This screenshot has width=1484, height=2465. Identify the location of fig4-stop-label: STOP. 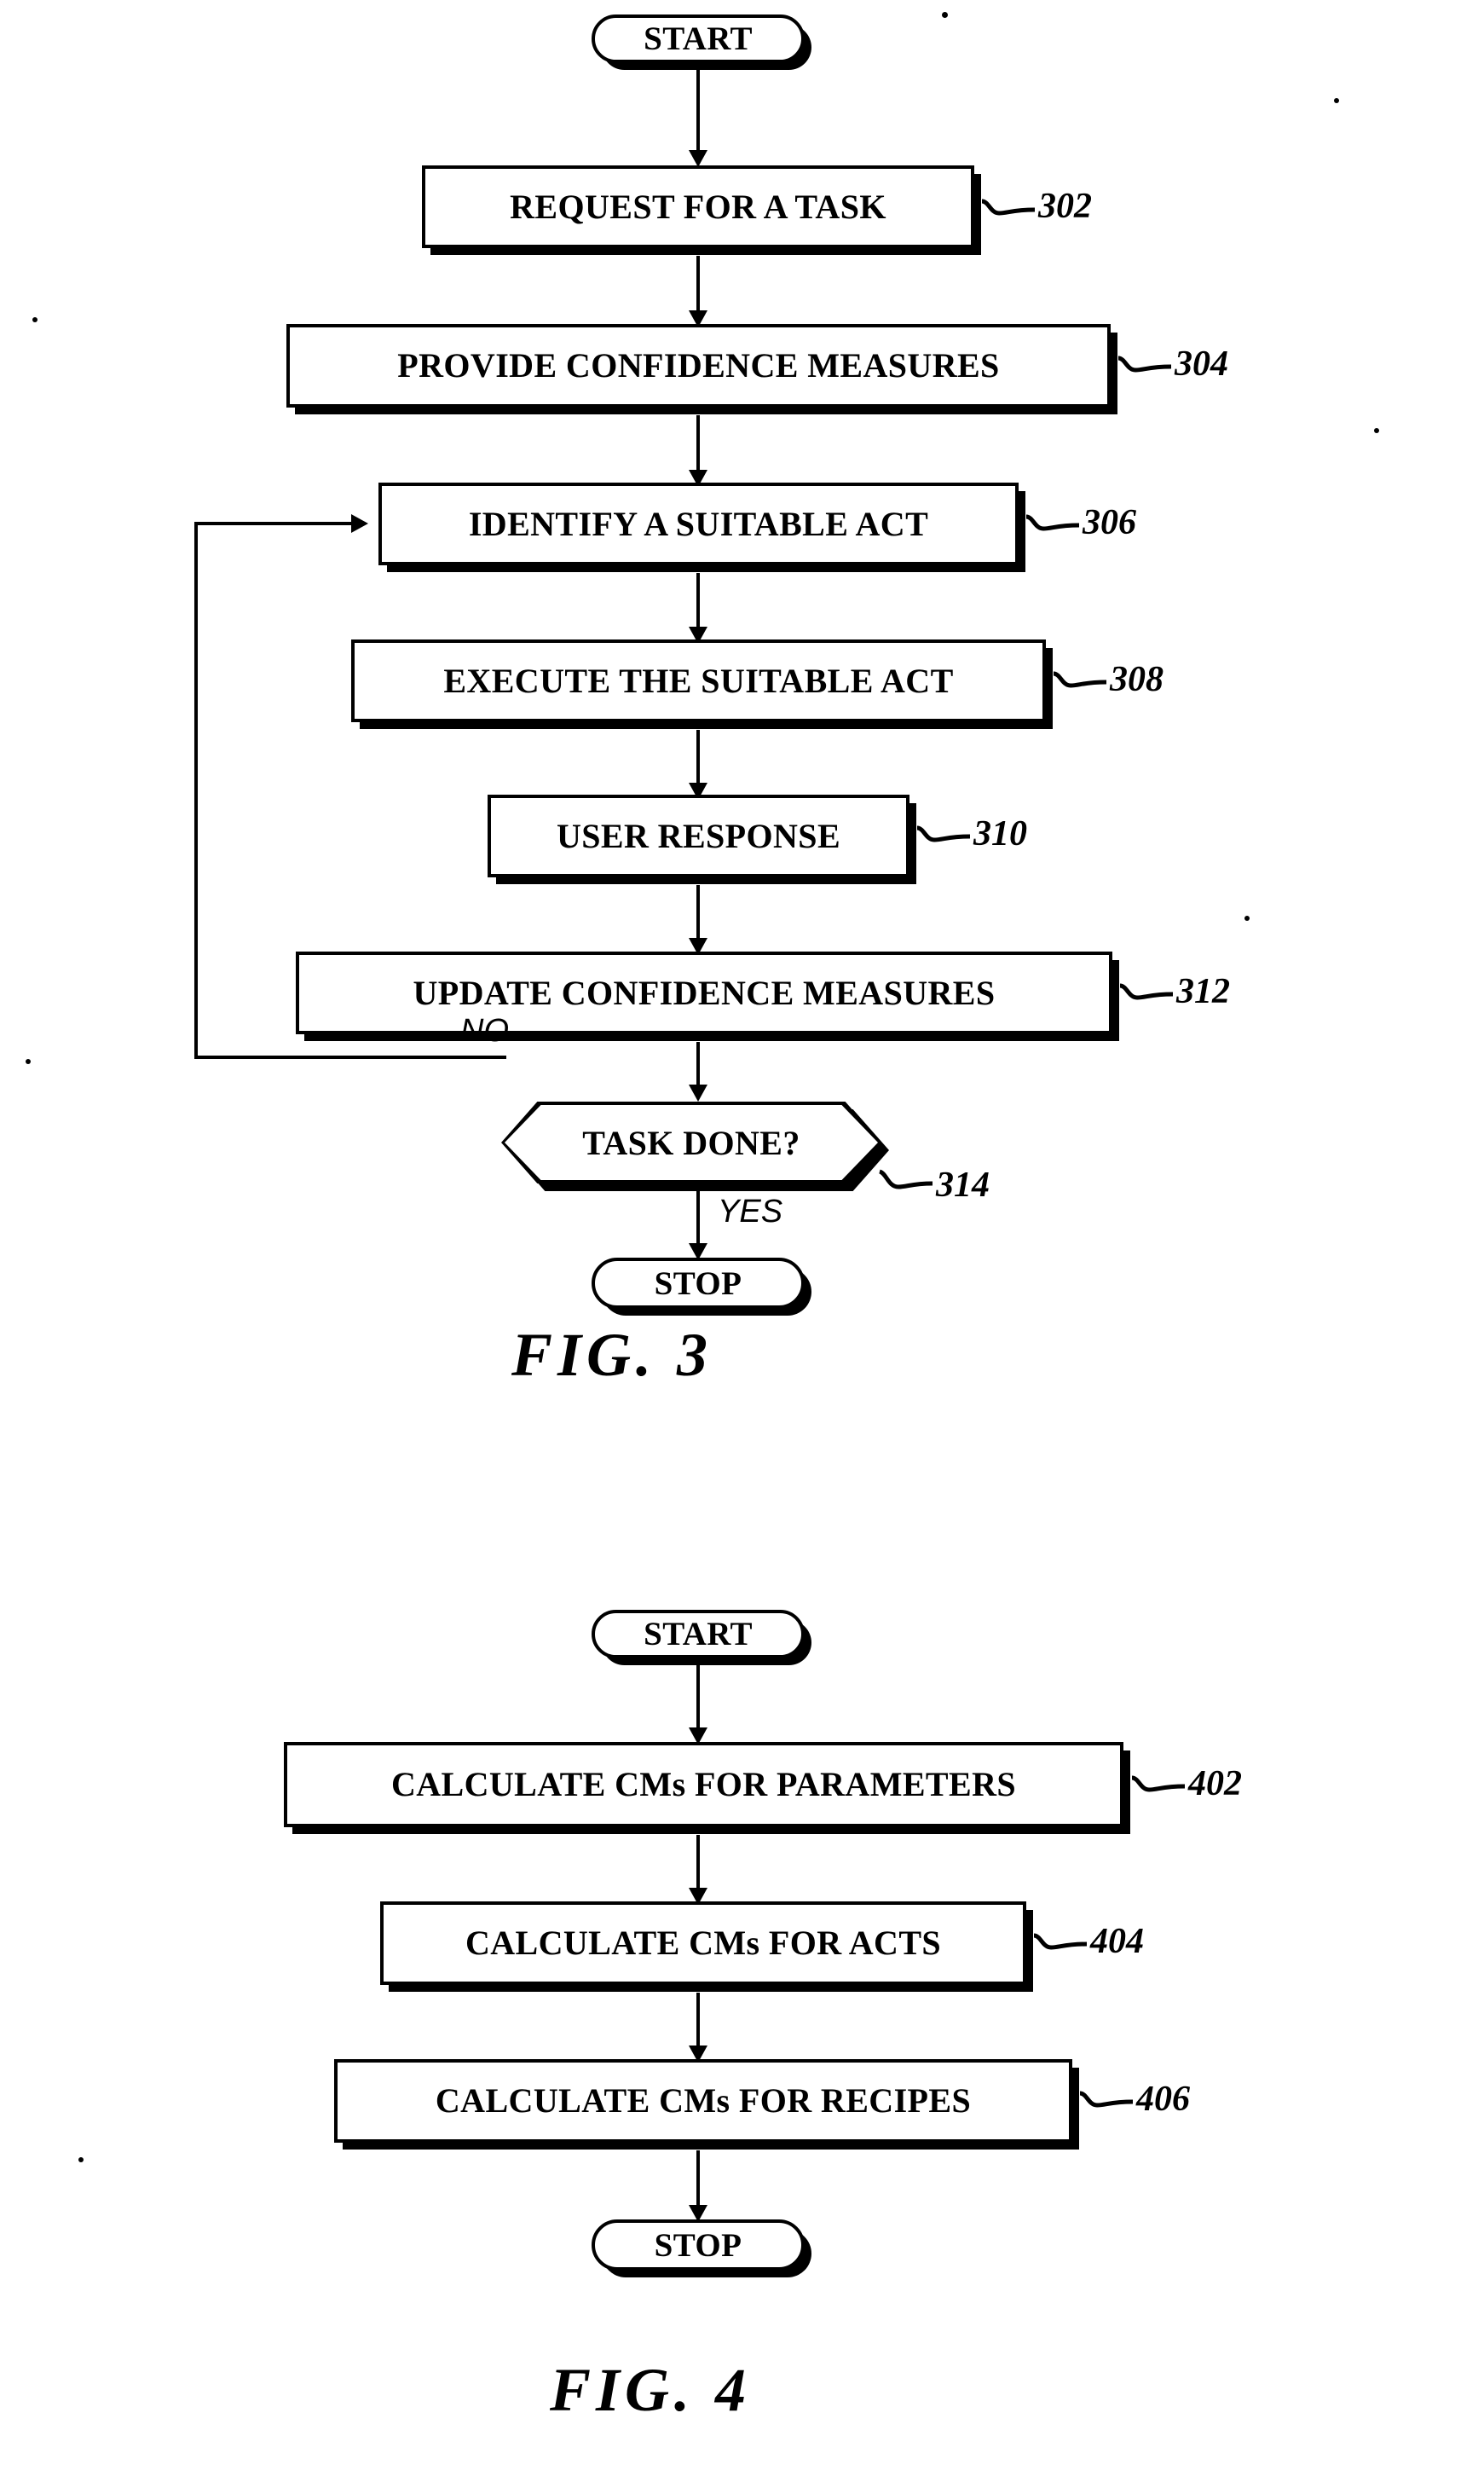
(698, 2245).